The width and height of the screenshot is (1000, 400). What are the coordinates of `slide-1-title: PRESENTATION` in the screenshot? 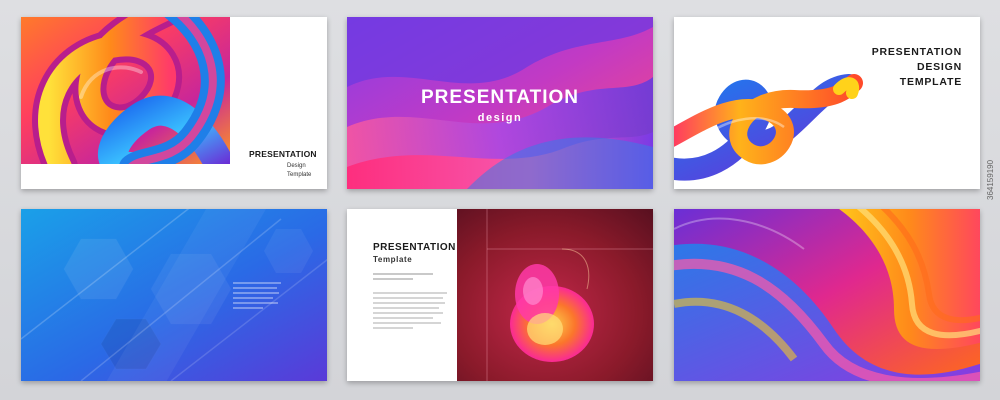 It's located at (283, 154).